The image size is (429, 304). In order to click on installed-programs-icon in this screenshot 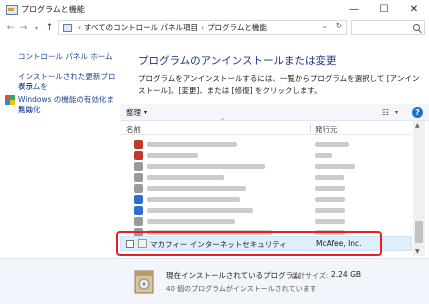, I will do `click(144, 282)`.